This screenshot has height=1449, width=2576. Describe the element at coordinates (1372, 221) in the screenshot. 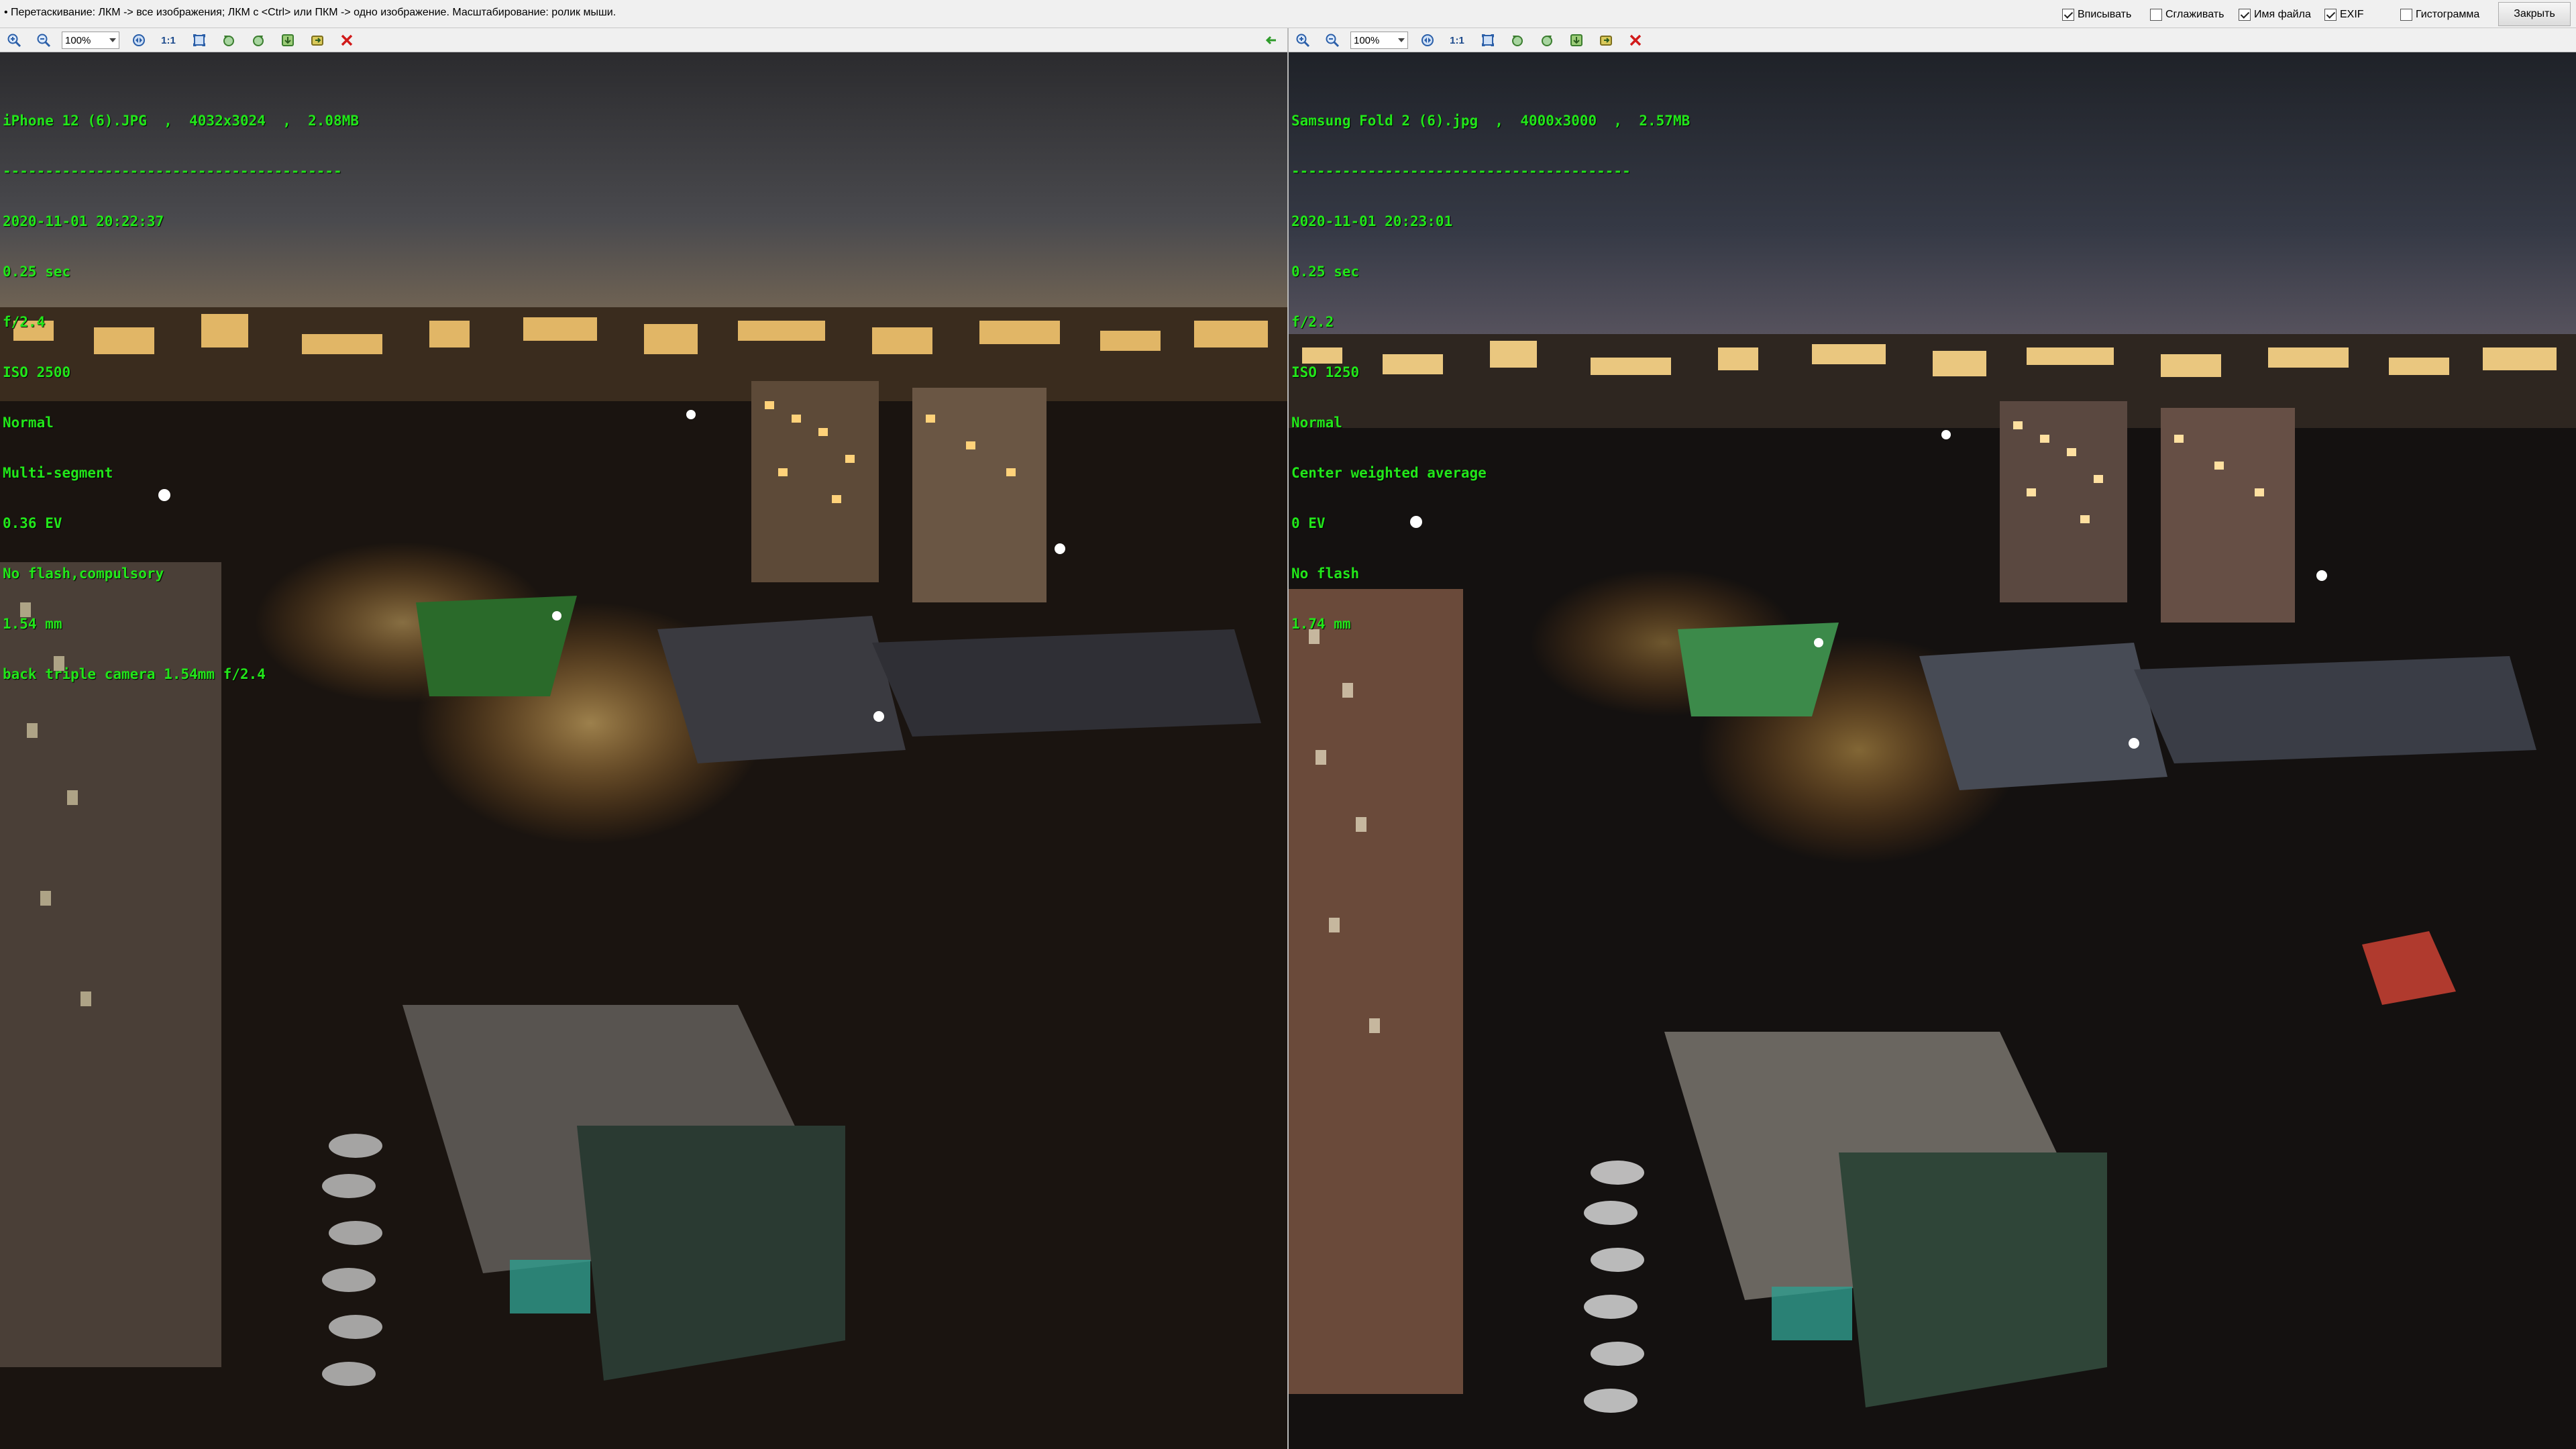

I see `exif-datetime: 2020-11-01 20:23:01` at that location.